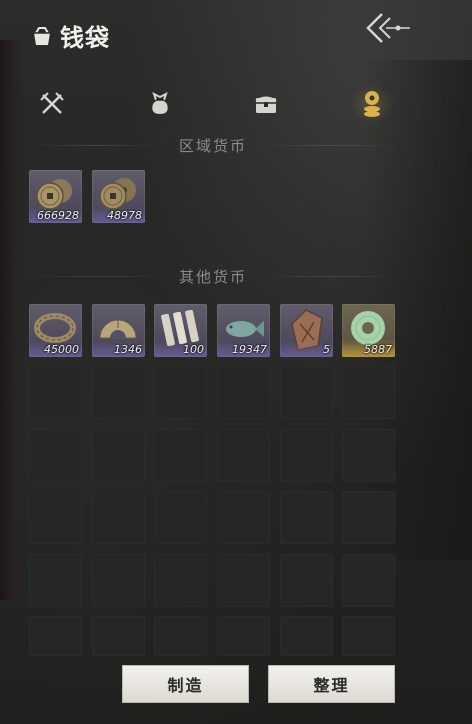 Image resolution: width=472 pixels, height=724 pixels. I want to click on item-quantity: 19347, so click(249, 349).